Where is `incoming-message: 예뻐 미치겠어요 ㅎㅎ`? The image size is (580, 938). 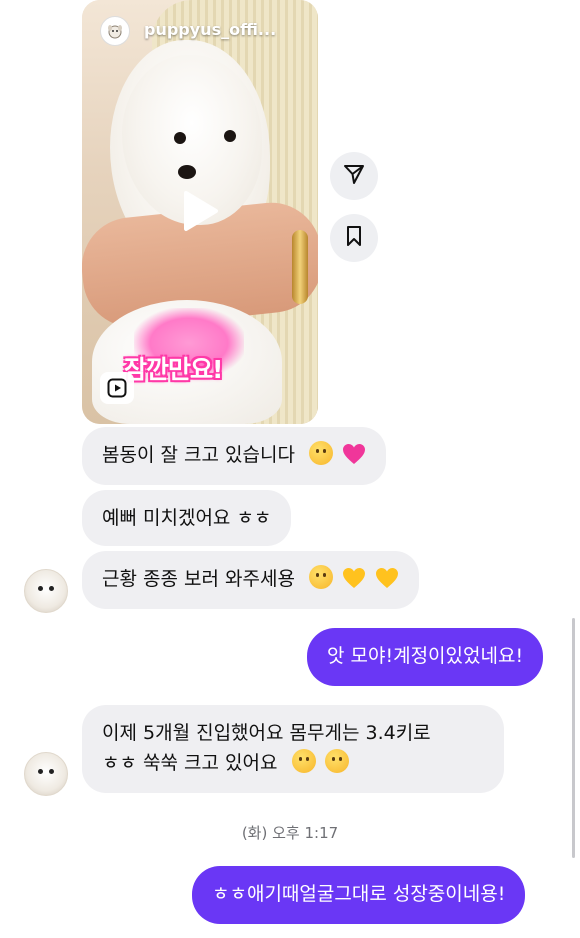 incoming-message: 예뻐 미치겠어요 ㅎㅎ is located at coordinates (187, 518).